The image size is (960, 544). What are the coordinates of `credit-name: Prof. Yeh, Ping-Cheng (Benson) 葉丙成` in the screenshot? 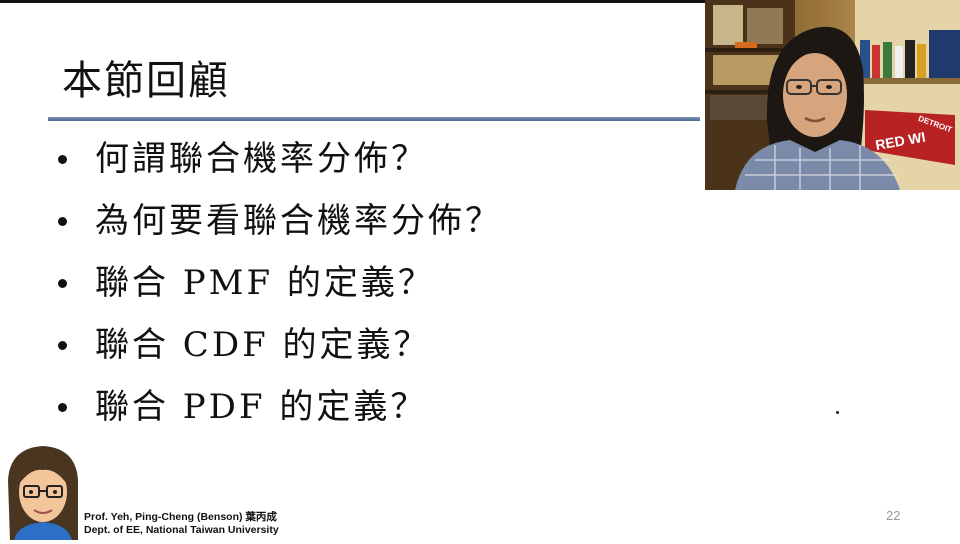 It's located at (180, 517).